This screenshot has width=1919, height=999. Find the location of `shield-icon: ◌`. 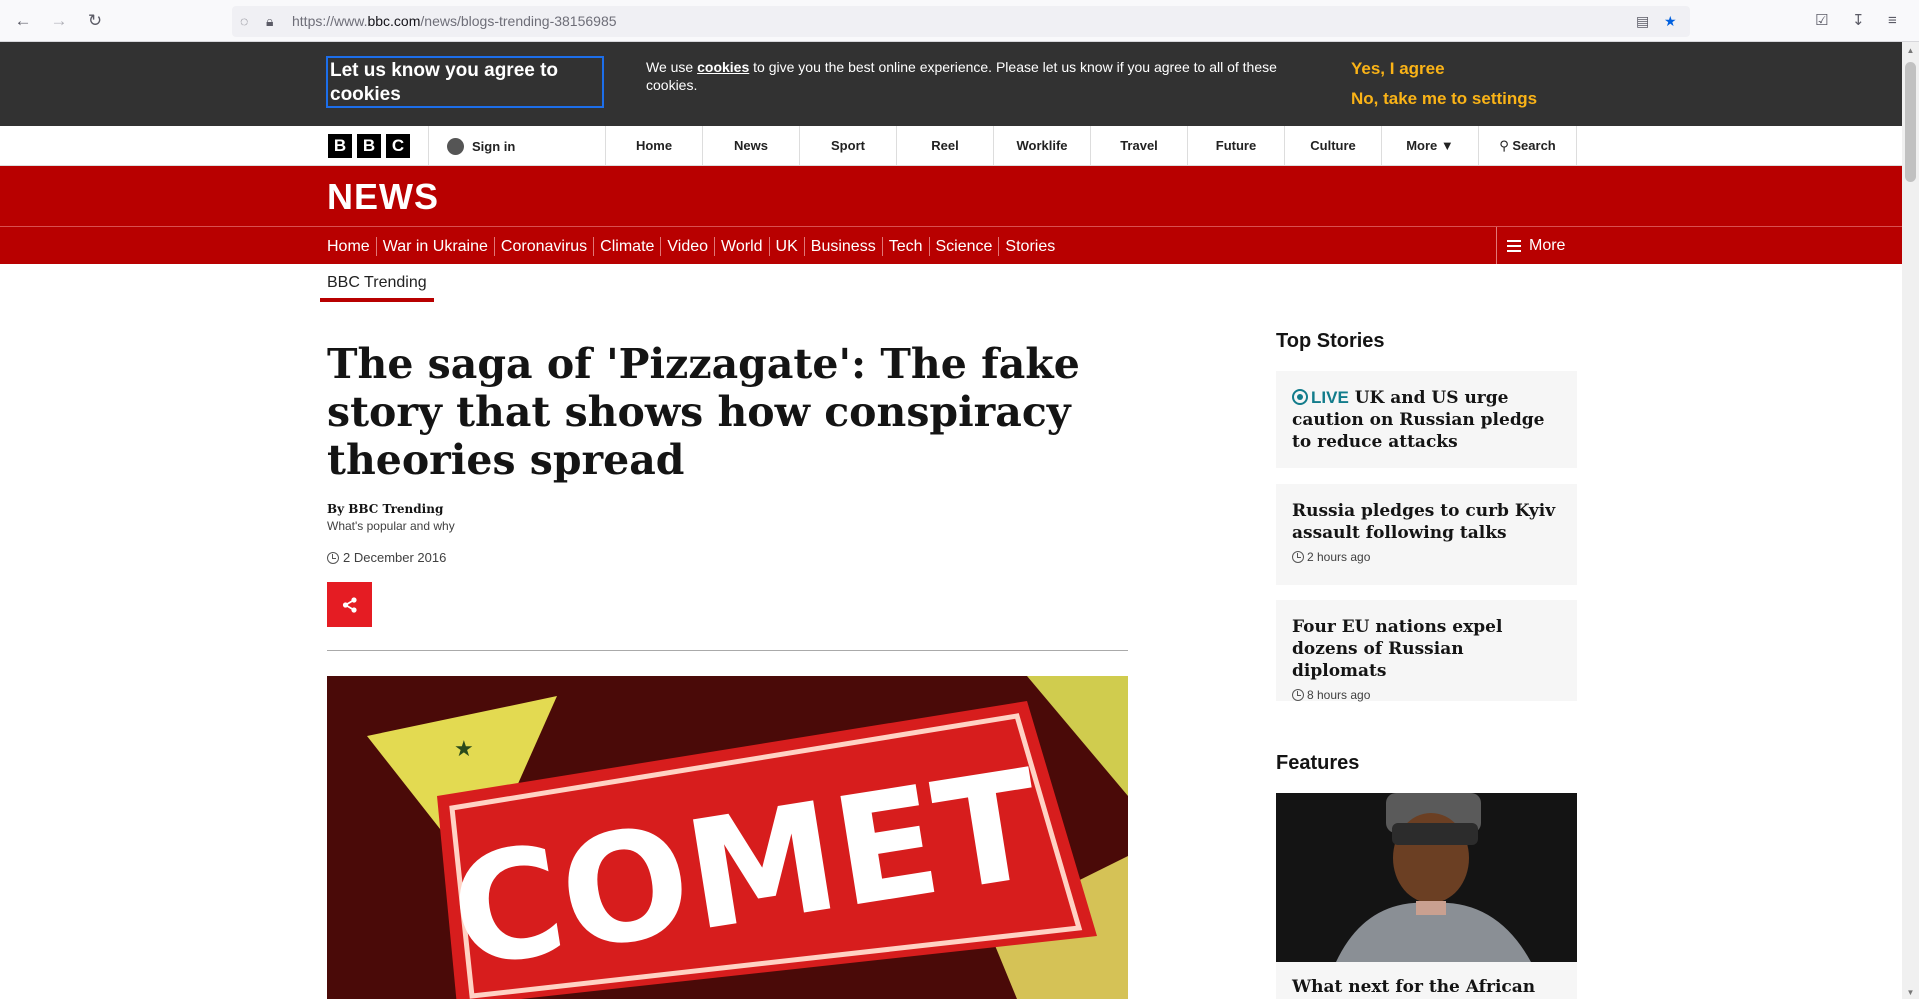

shield-icon: ◌ is located at coordinates (244, 21).